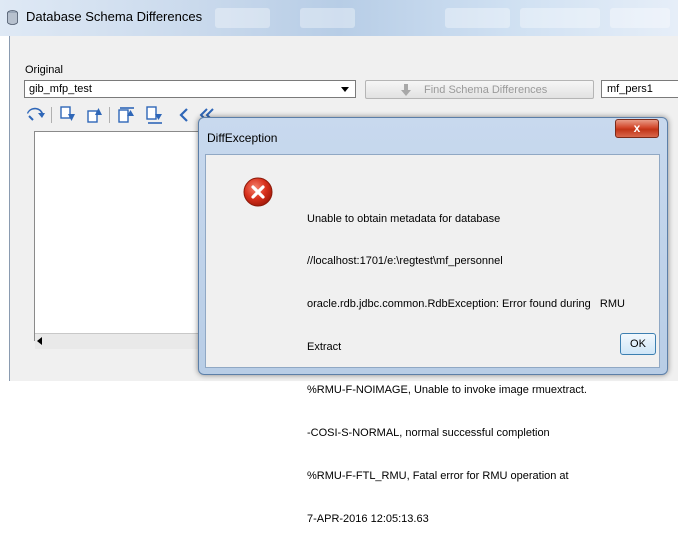  Describe the element at coordinates (242, 138) in the screenshot. I see `dialog-title: DiffException` at that location.